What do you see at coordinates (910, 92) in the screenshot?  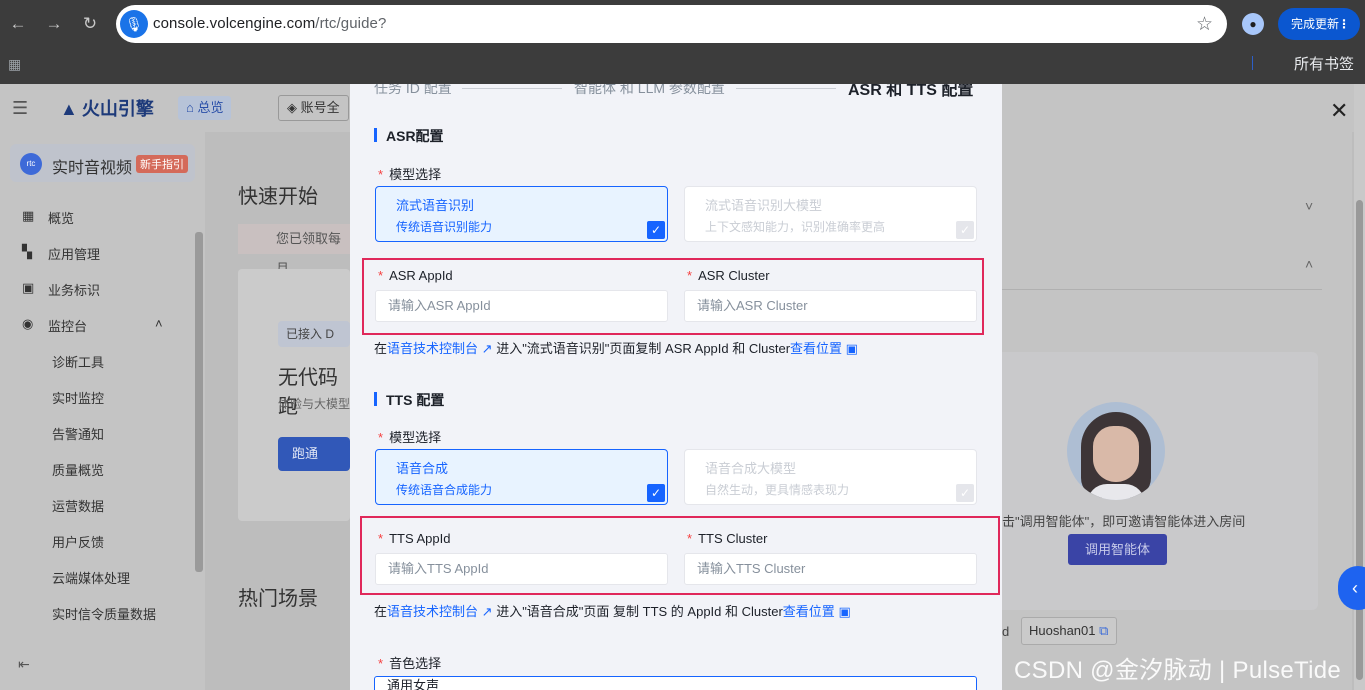 I see `step-3: ASR 和 TTS 配置` at bounding box center [910, 92].